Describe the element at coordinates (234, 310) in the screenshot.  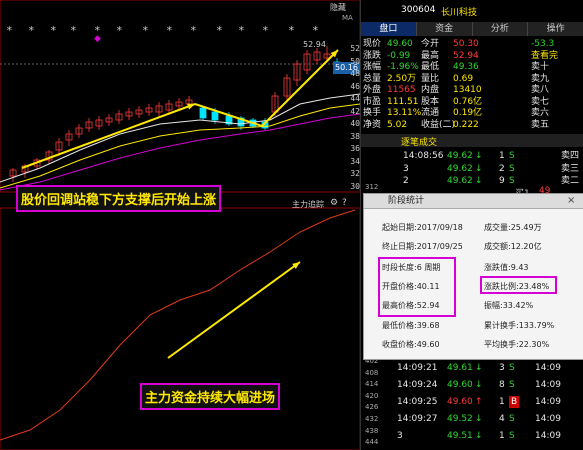
I see `inflow-arrow` at that location.